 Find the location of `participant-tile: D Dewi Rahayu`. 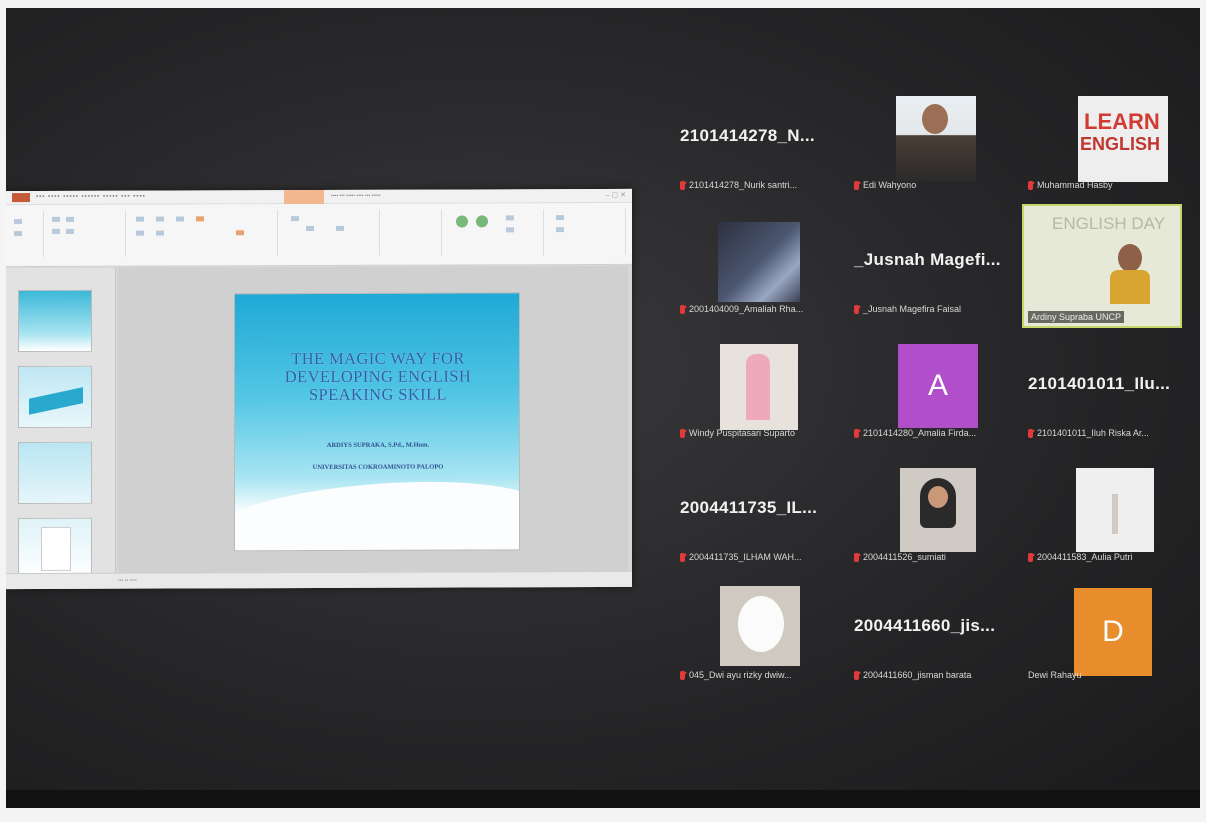

participant-tile: D Dewi Rahayu is located at coordinates (1107, 635).